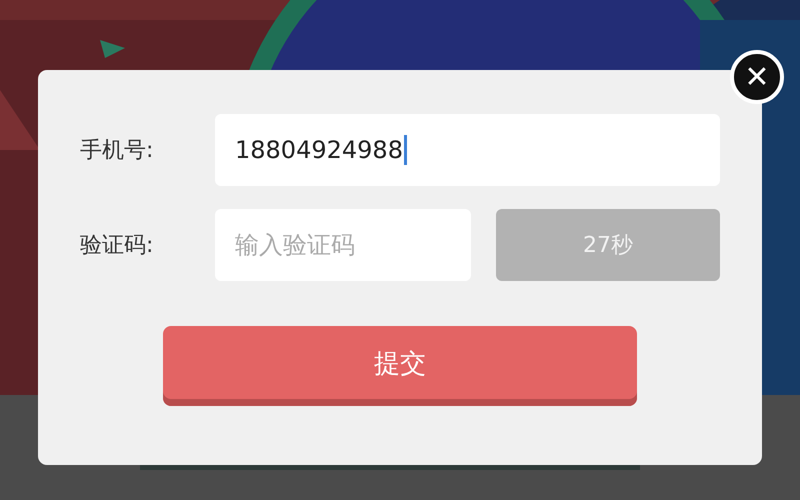  Describe the element at coordinates (467, 150) in the screenshot. I see `input-field: 18804924988` at that location.